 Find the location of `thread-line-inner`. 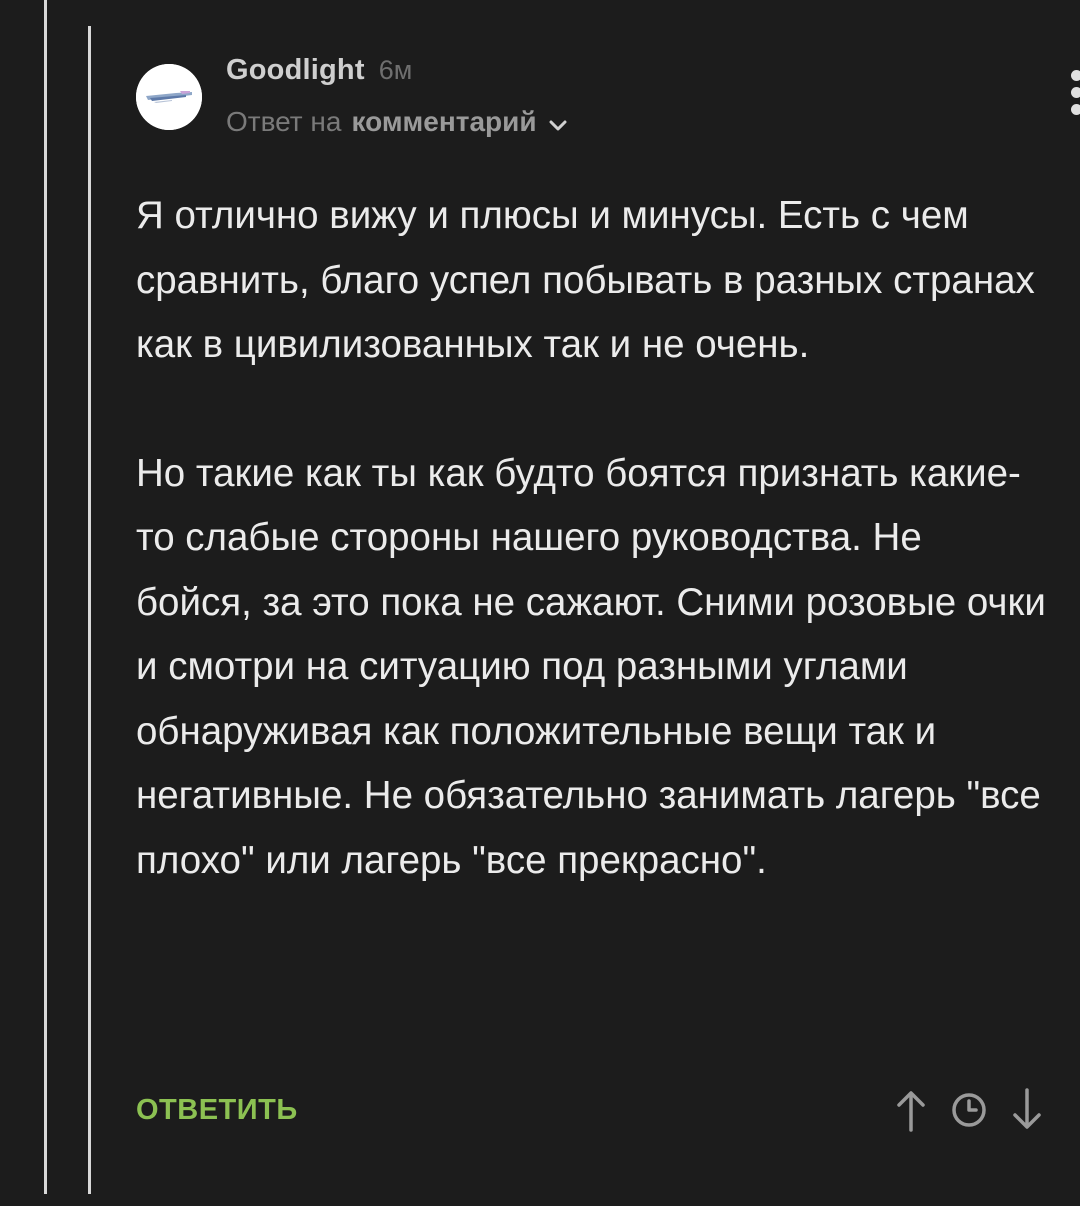

thread-line-inner is located at coordinates (89, 610).